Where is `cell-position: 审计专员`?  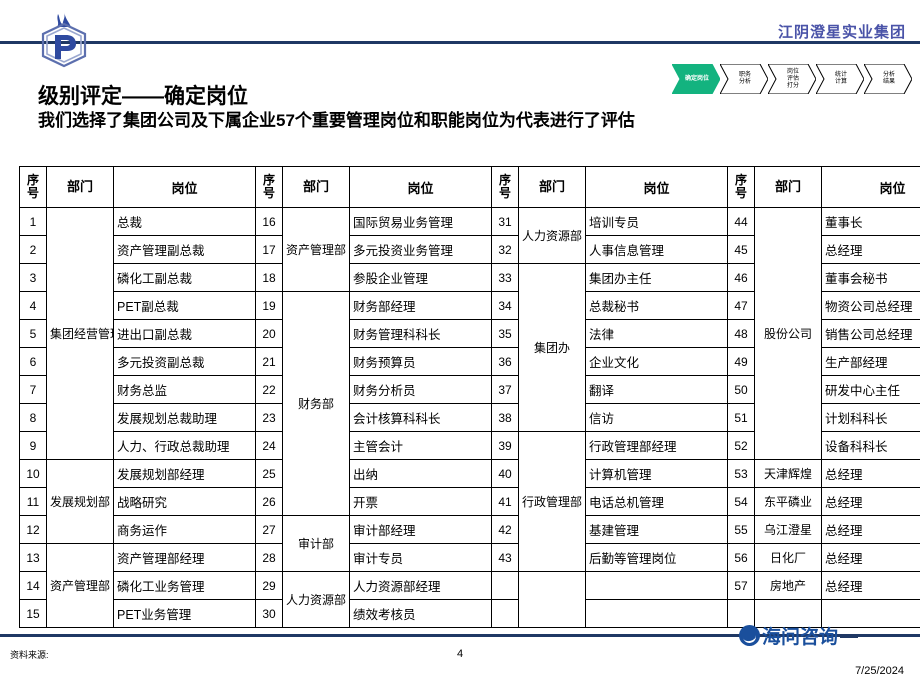 cell-position: 审计专员 is located at coordinates (420, 557).